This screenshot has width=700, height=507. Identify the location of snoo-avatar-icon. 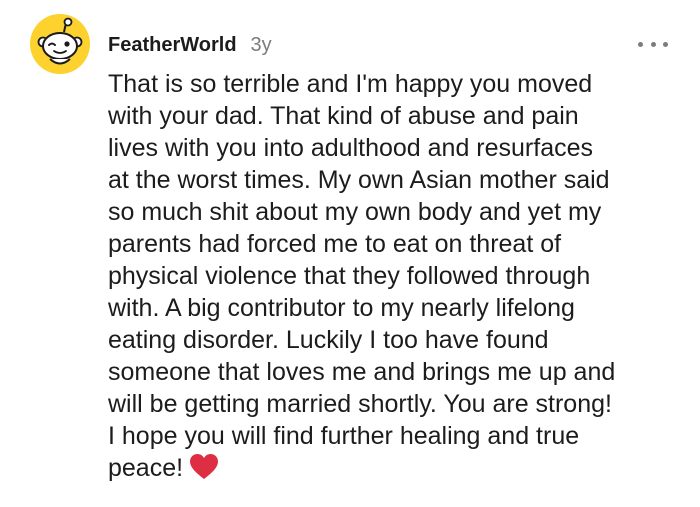
(60, 44).